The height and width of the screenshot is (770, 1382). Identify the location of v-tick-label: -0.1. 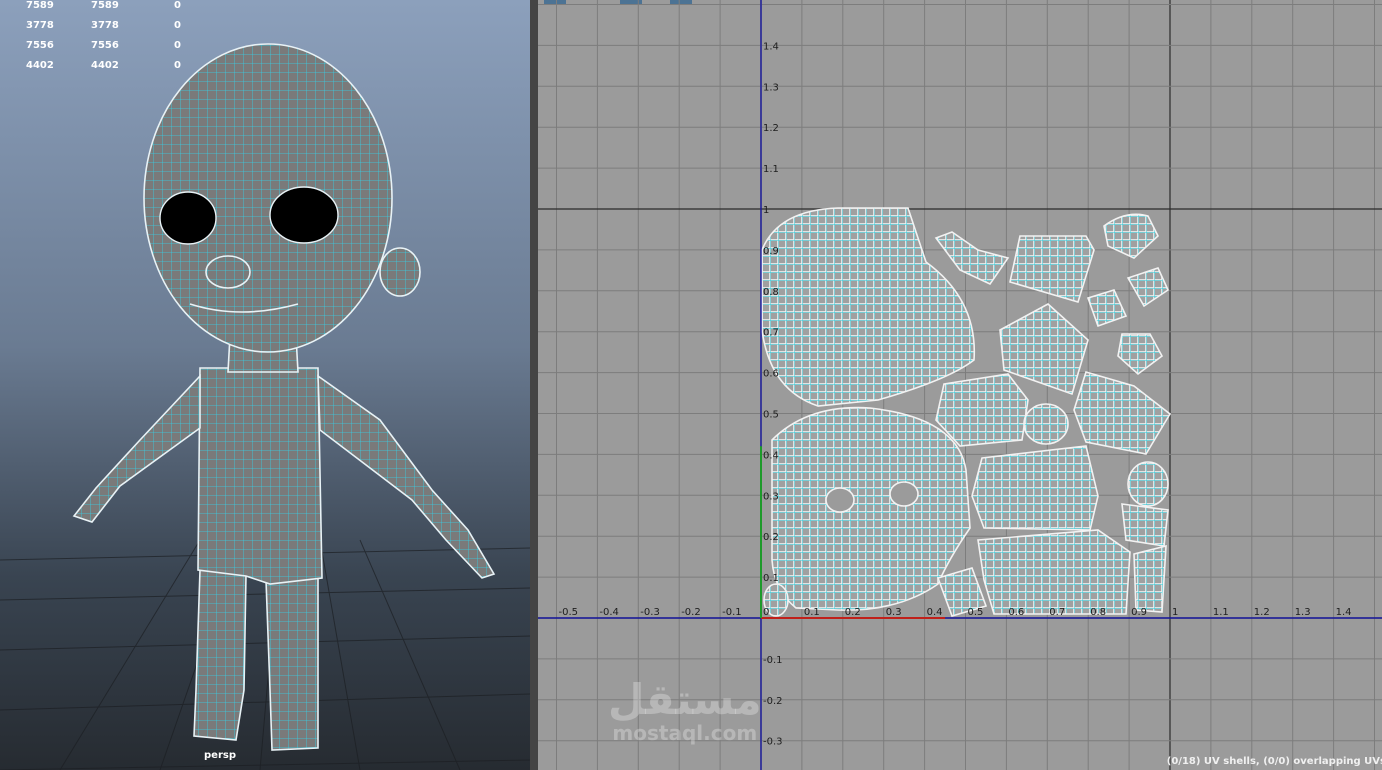
(773, 660).